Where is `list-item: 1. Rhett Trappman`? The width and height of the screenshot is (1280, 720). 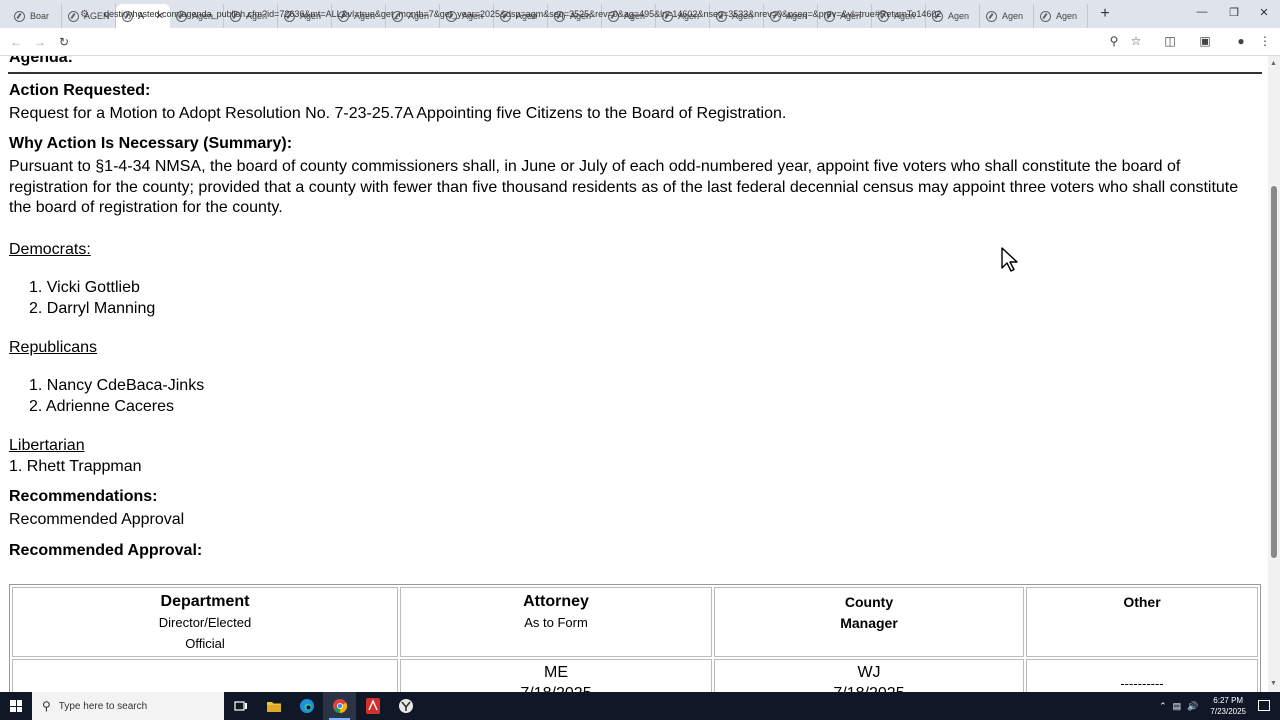
list-item: 1. Rhett Trappman is located at coordinates (75, 466).